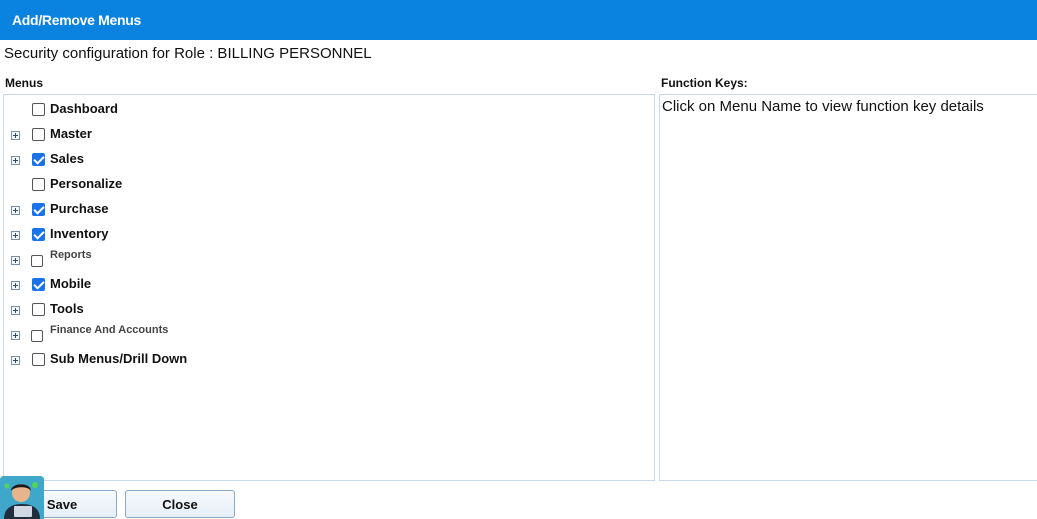 The height and width of the screenshot is (519, 1037). Describe the element at coordinates (180, 504) in the screenshot. I see `close-button: Close` at that location.